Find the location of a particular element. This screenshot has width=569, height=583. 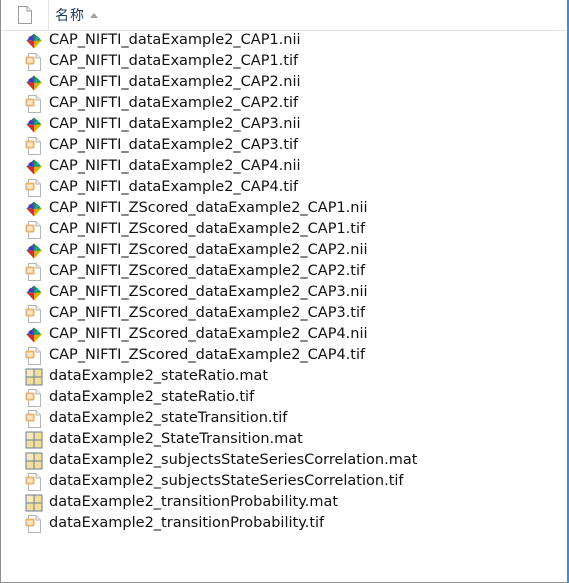

column-header: 名称 is located at coordinates (284, 15).